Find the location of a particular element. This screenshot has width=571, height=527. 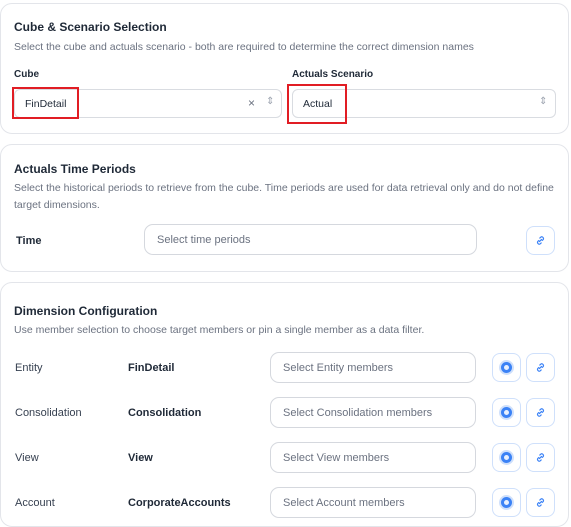

time-pin-button is located at coordinates (540, 240).